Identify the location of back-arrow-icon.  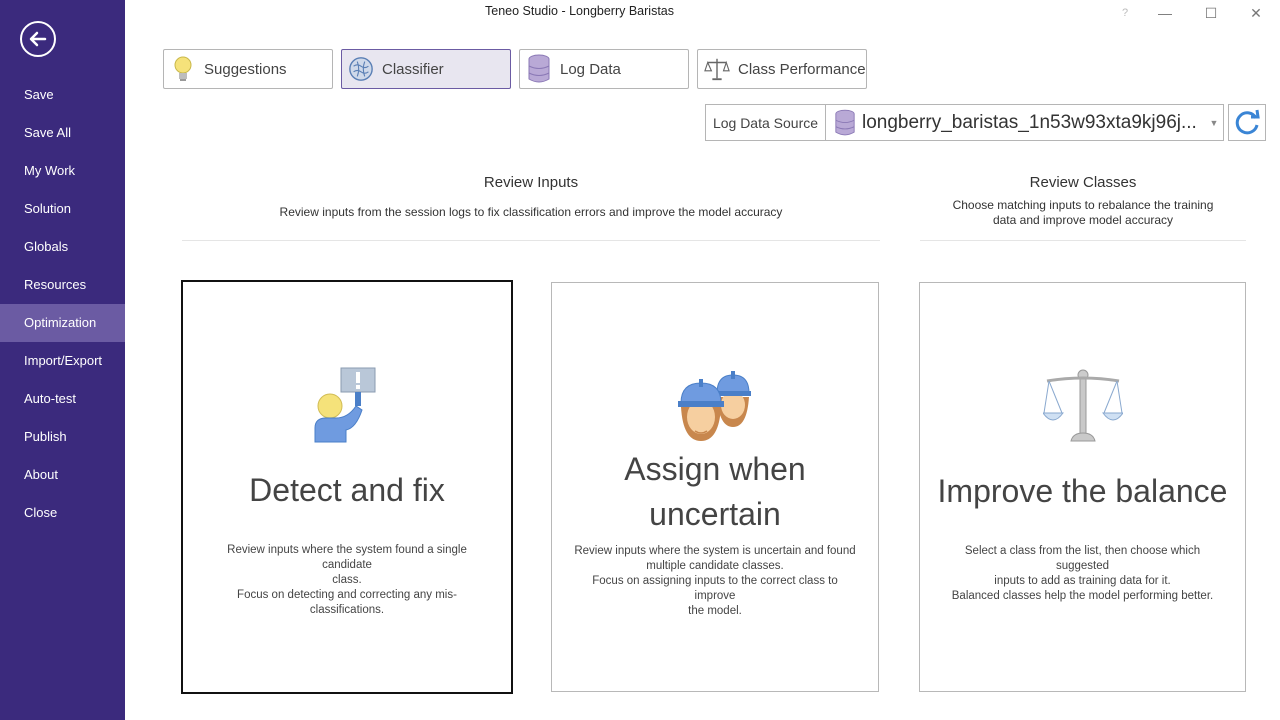
(38, 39).